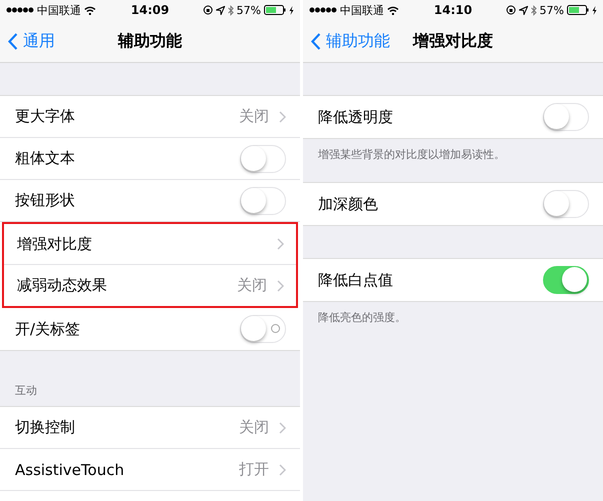  I want to click on status-time: 14:09, so click(150, 10).